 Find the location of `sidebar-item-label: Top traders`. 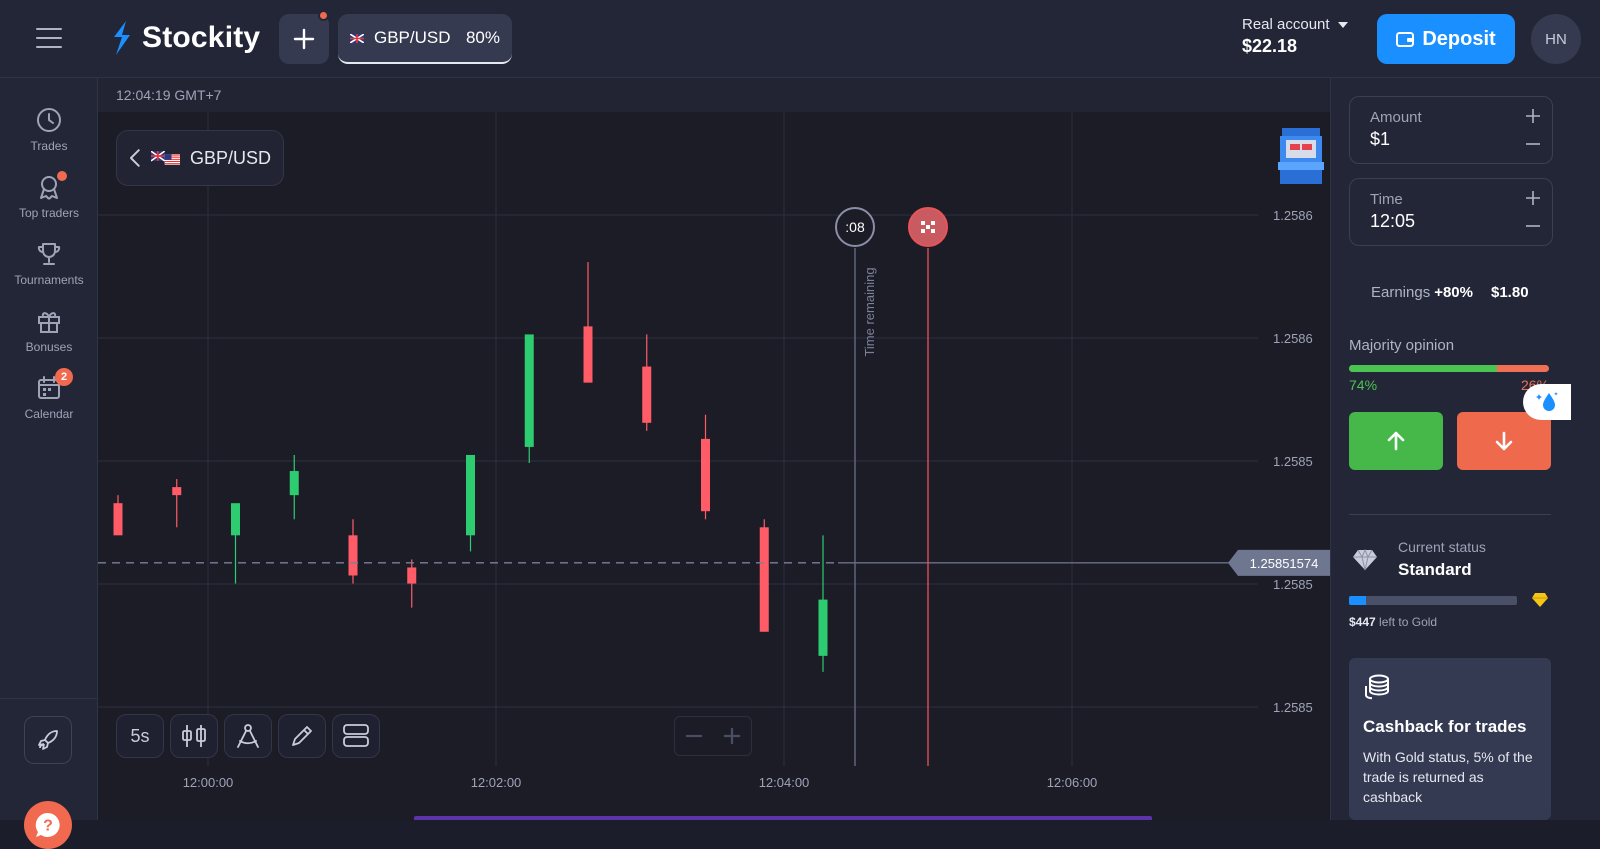

sidebar-item-label: Top traders is located at coordinates (49, 213).